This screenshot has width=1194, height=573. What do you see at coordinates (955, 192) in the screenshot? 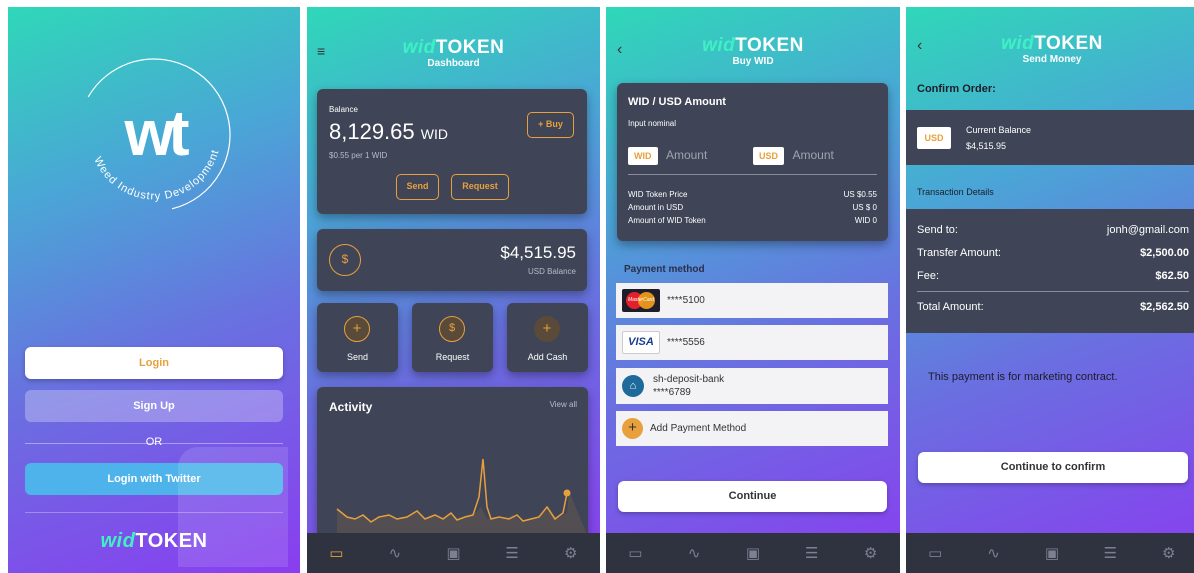
I see `transaction-details-title: Transaction Details` at bounding box center [955, 192].